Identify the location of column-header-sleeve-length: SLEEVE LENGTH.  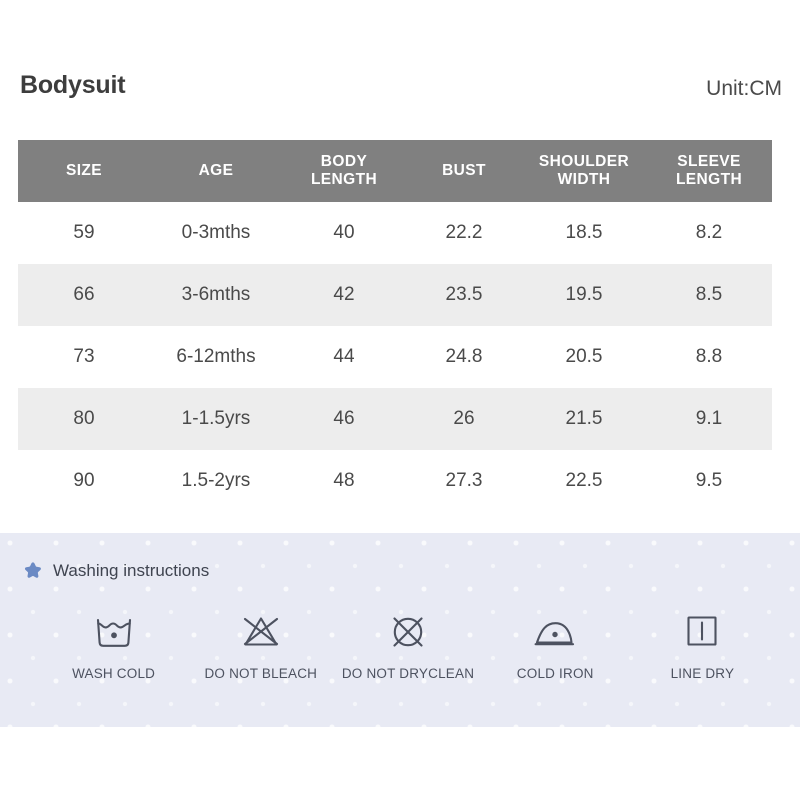
(709, 171).